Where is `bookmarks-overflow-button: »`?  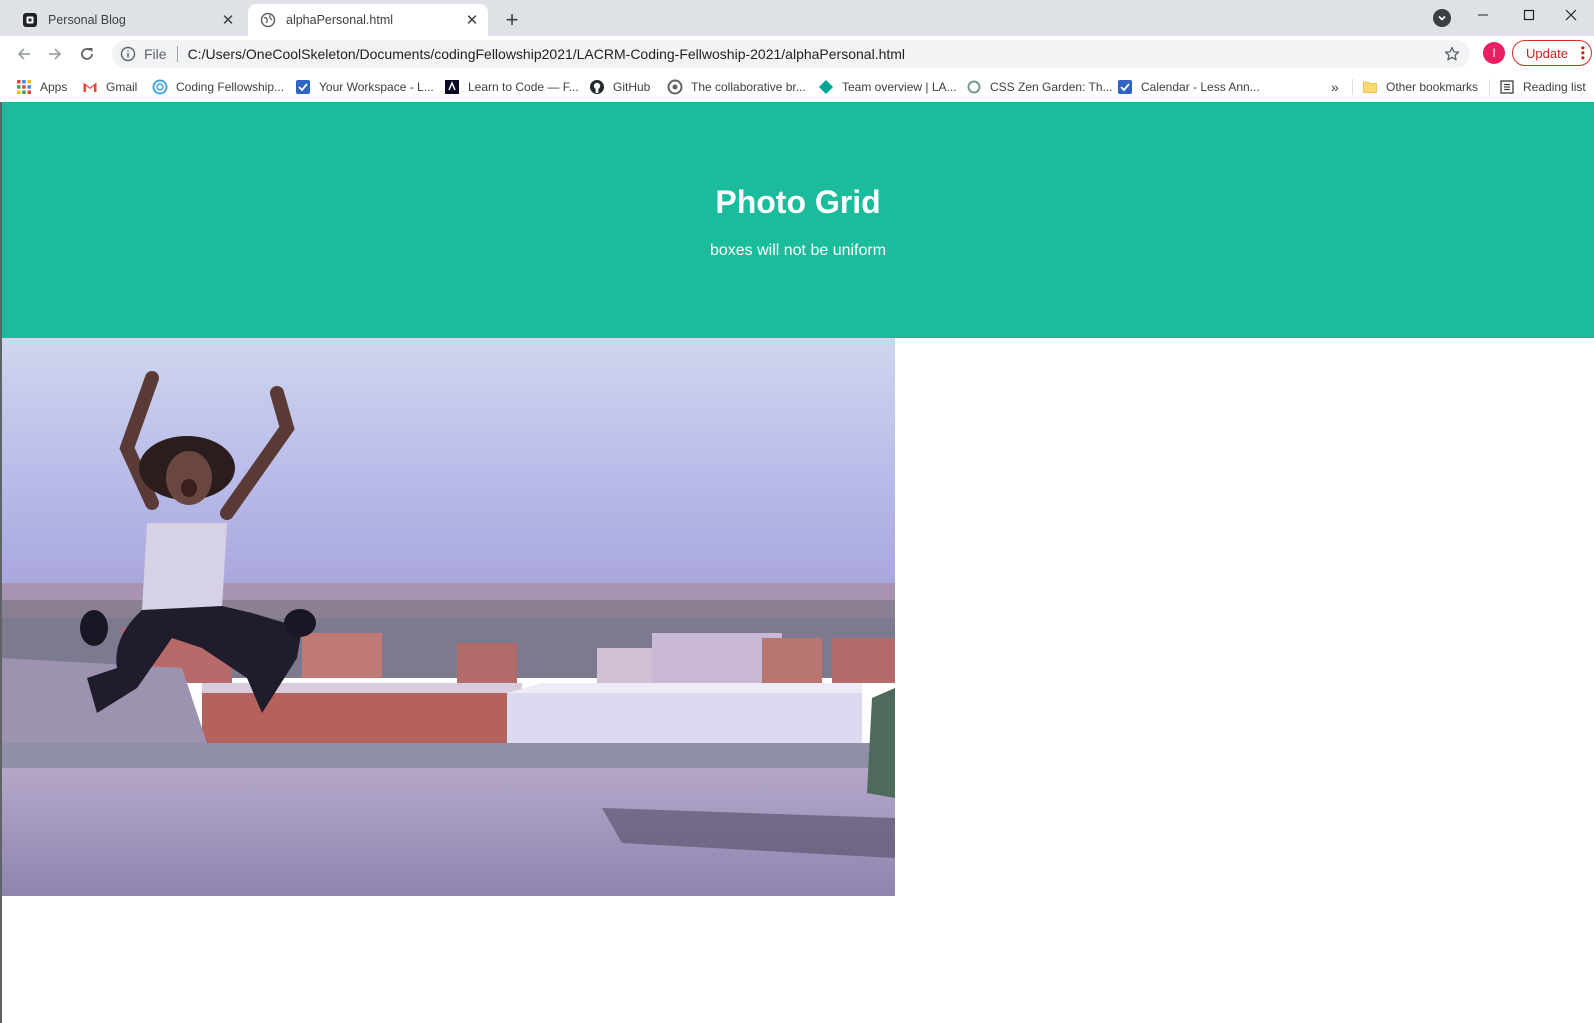 bookmarks-overflow-button: » is located at coordinates (1335, 87).